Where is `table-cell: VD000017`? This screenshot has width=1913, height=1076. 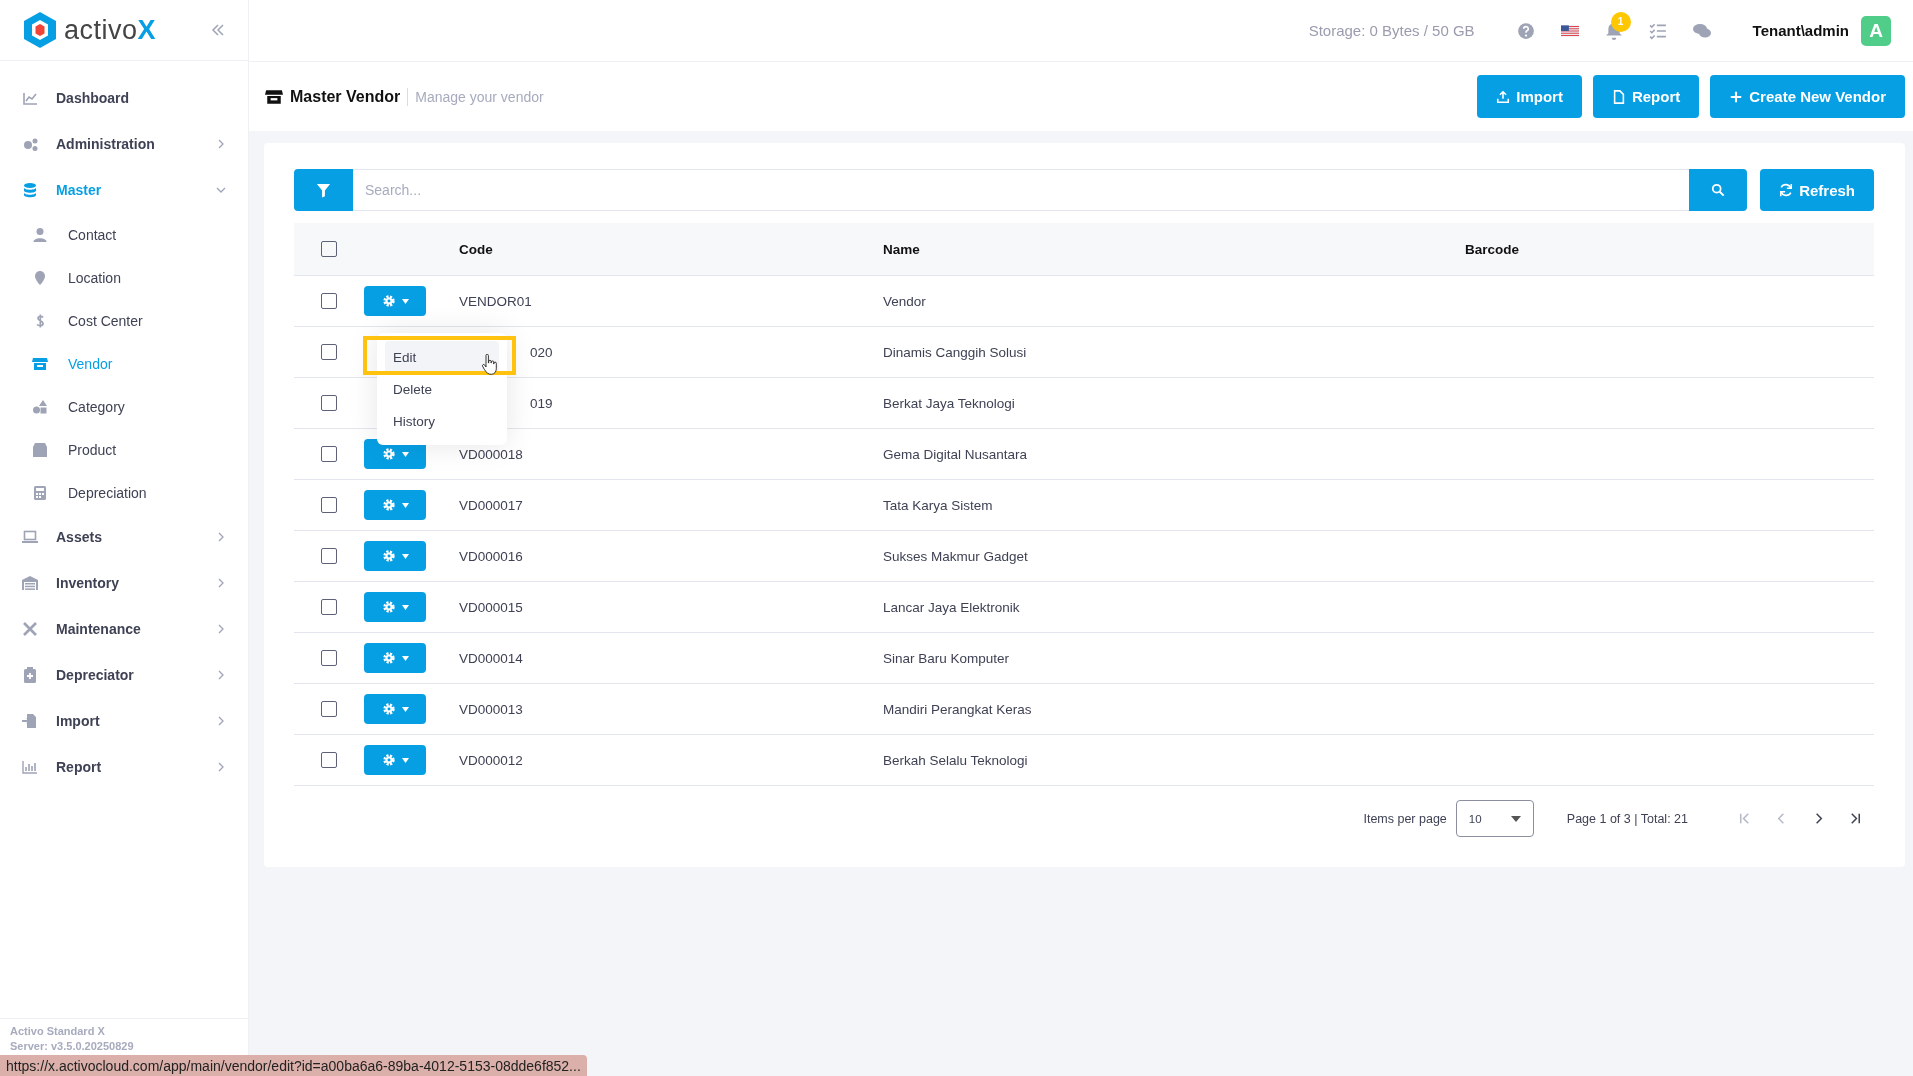 table-cell: VD000017 is located at coordinates (491, 505).